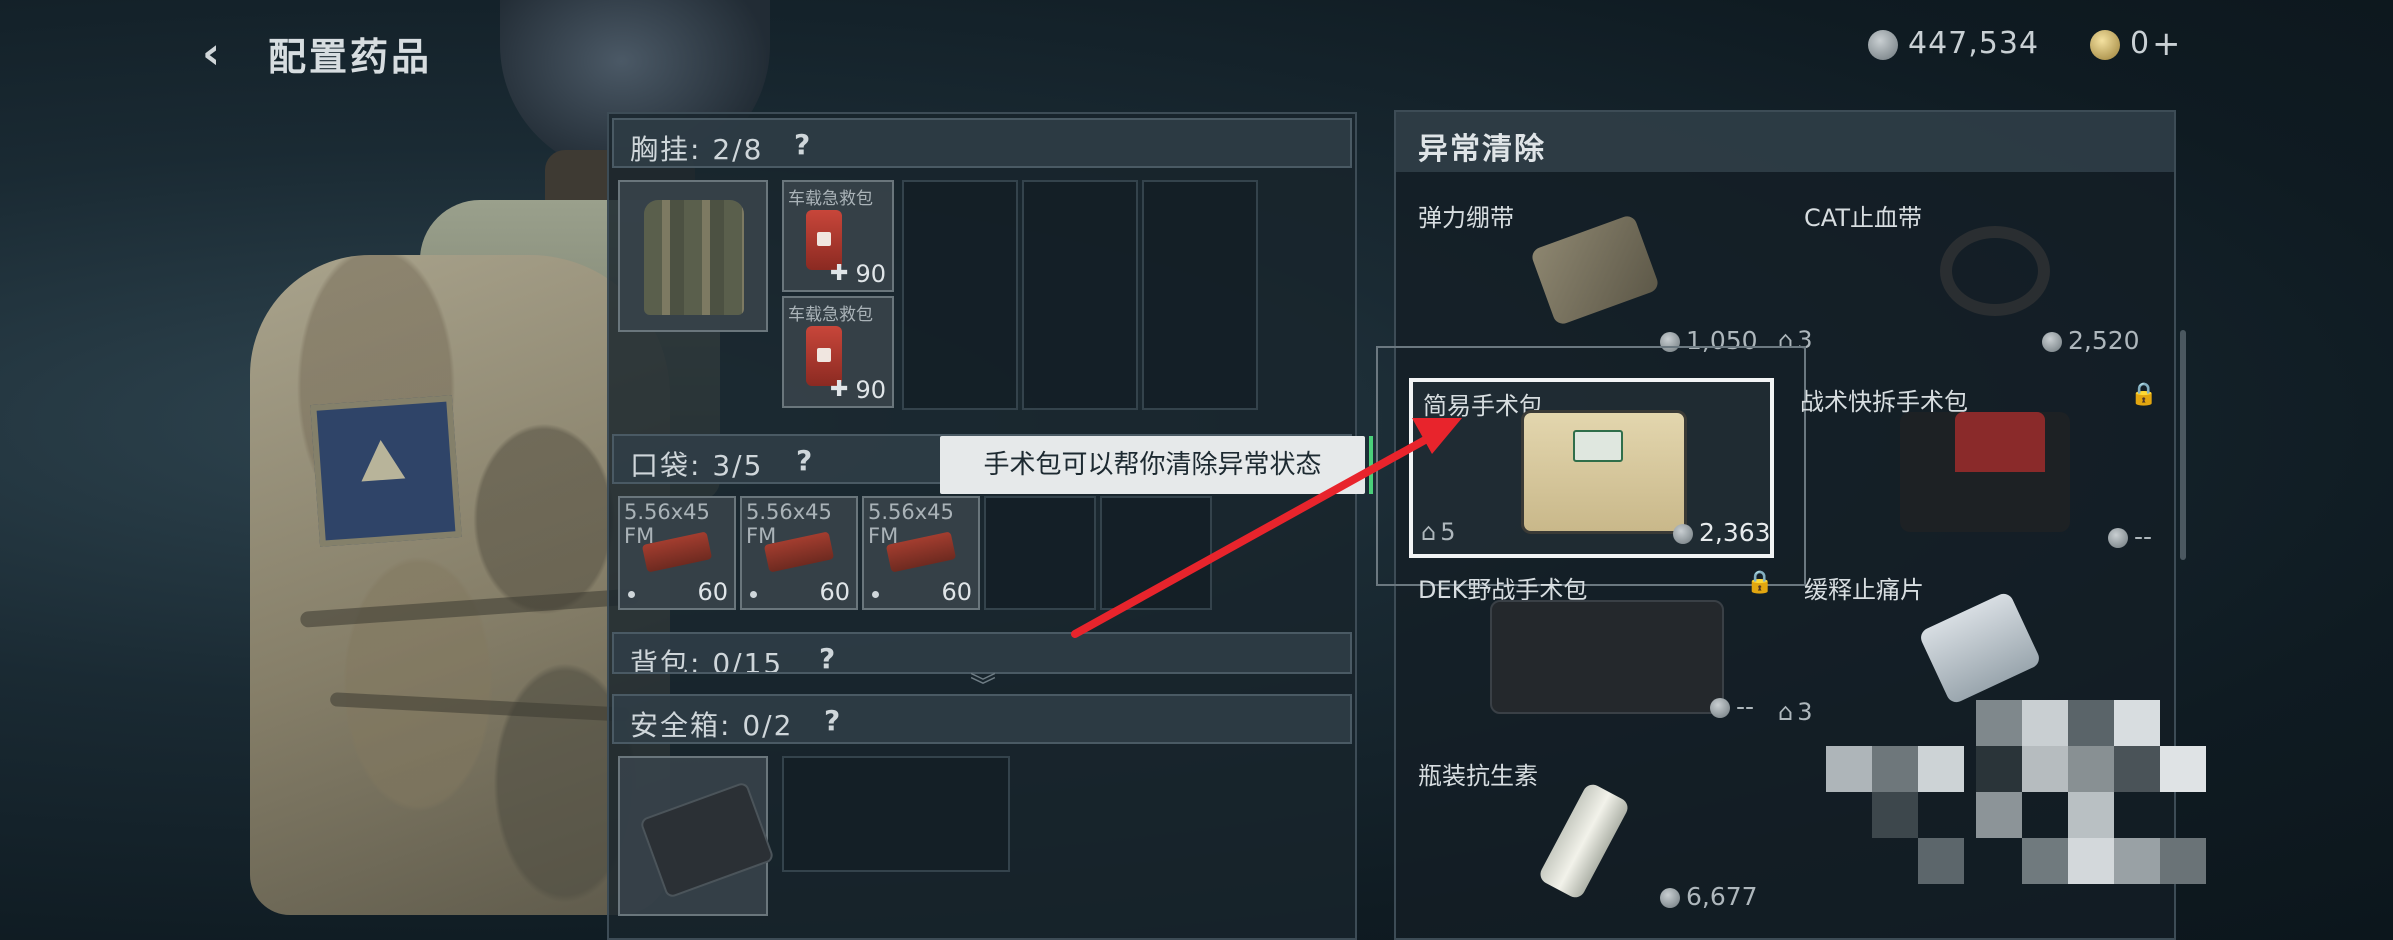 This screenshot has height=940, width=2393. I want to click on safe-slot-empty, so click(896, 814).